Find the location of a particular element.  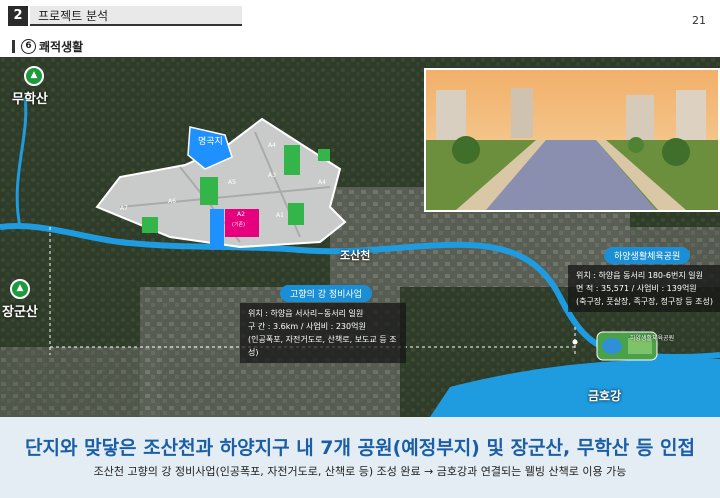

river-label-josancheon: 조산천 is located at coordinates (355, 255).